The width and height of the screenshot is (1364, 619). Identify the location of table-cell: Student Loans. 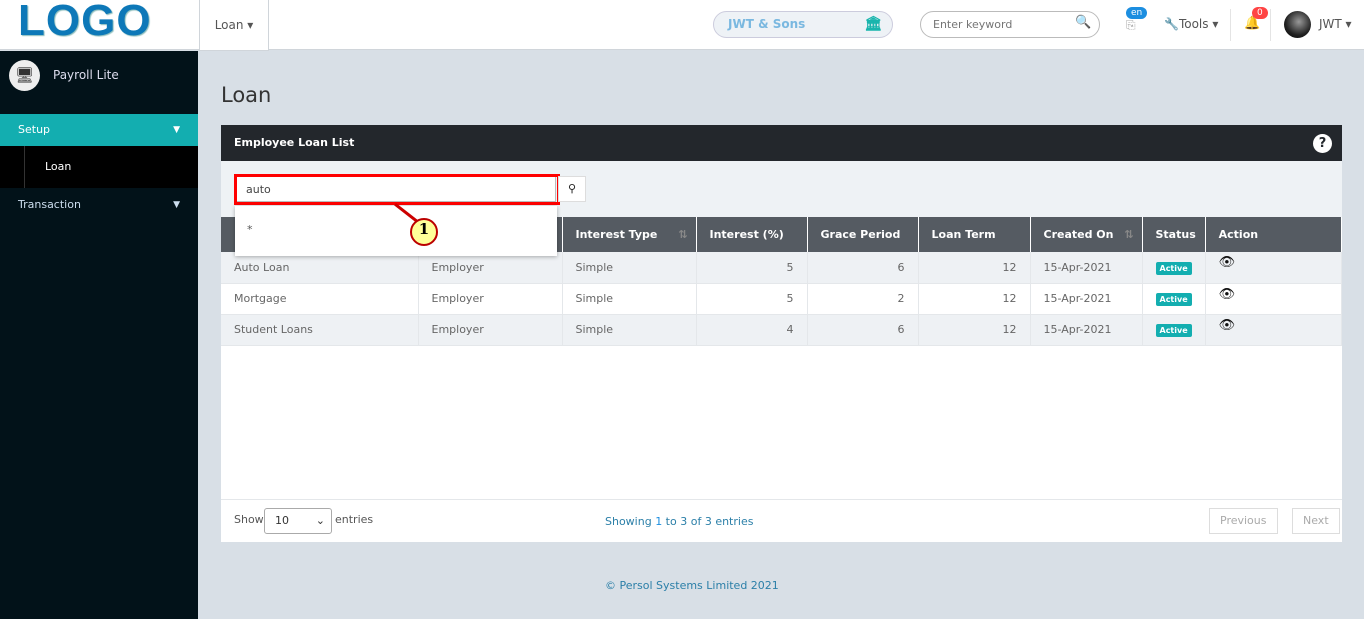
(320, 330).